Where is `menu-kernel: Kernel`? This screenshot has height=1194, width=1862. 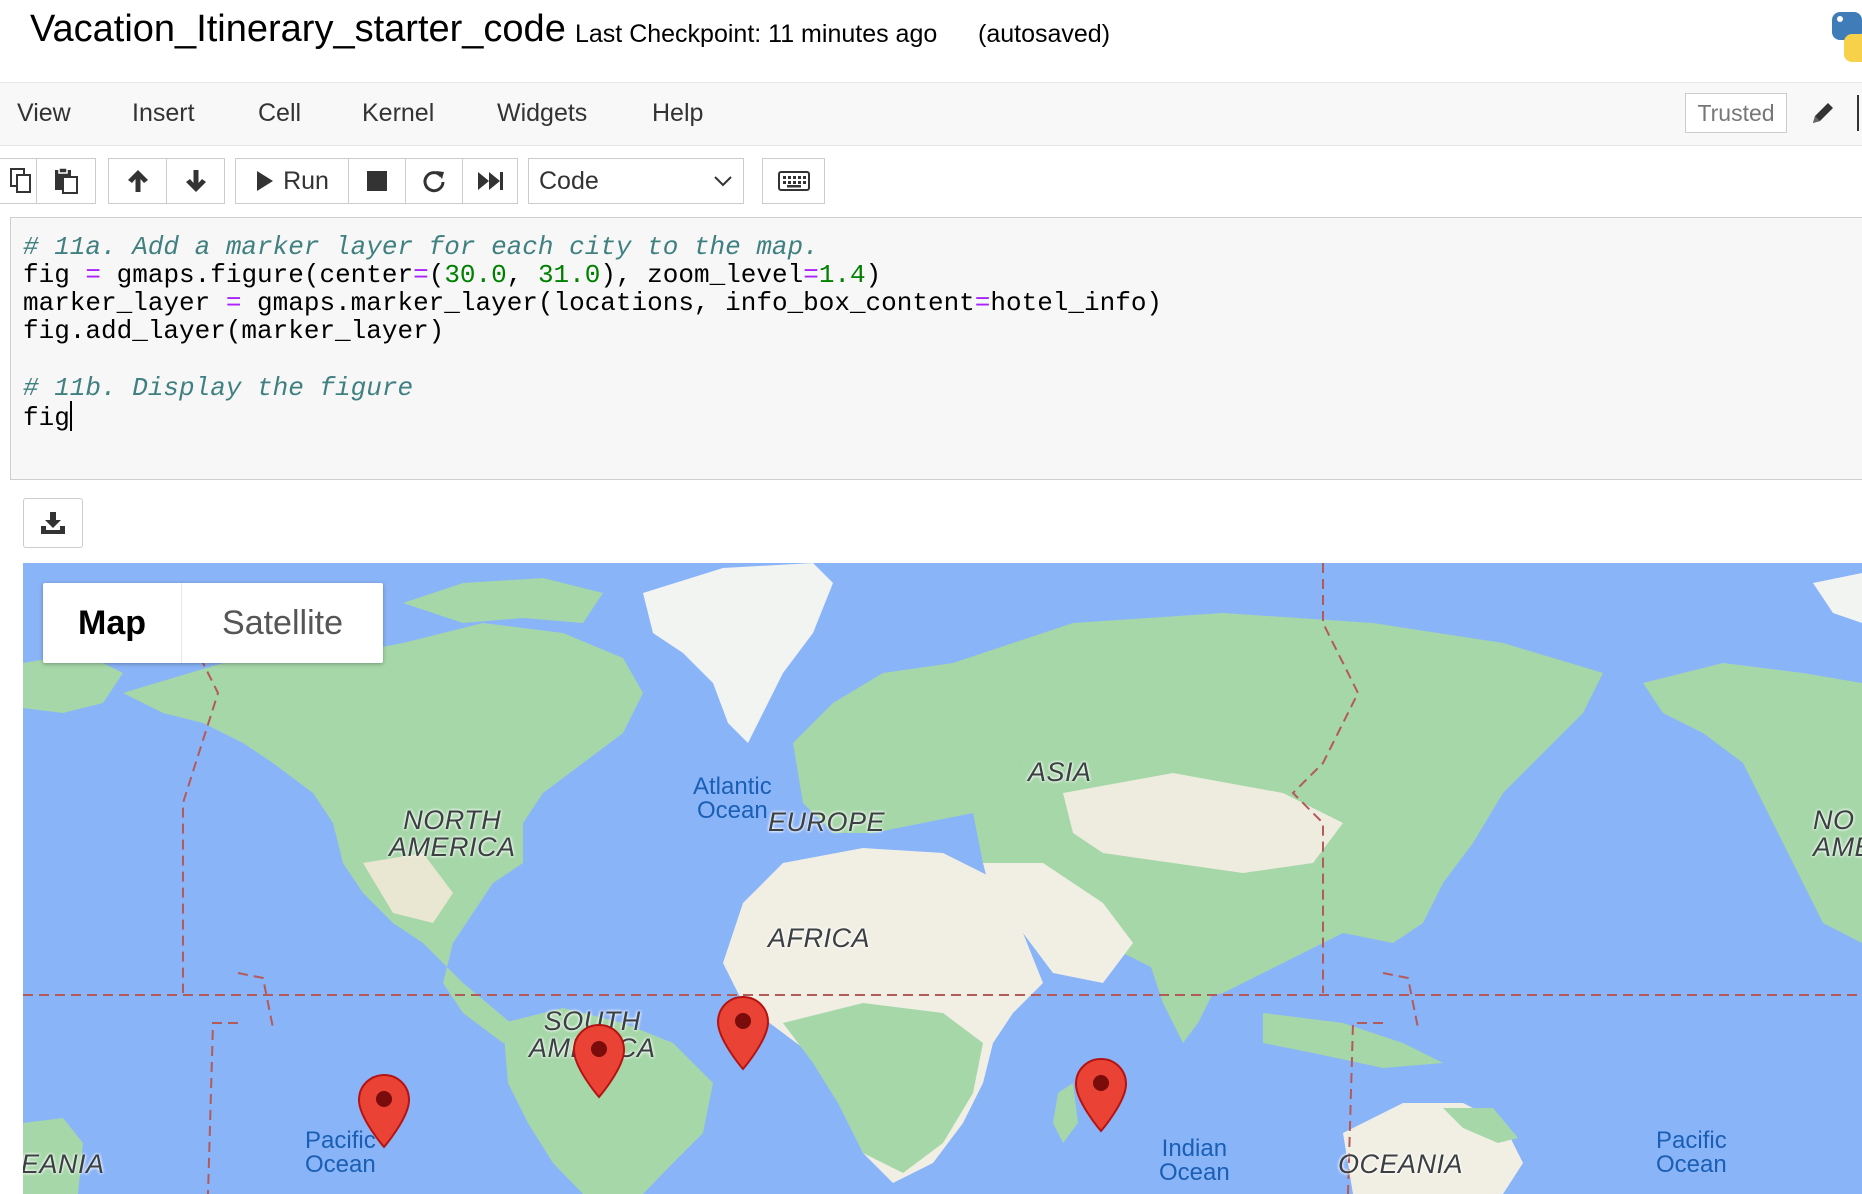 menu-kernel: Kernel is located at coordinates (398, 113).